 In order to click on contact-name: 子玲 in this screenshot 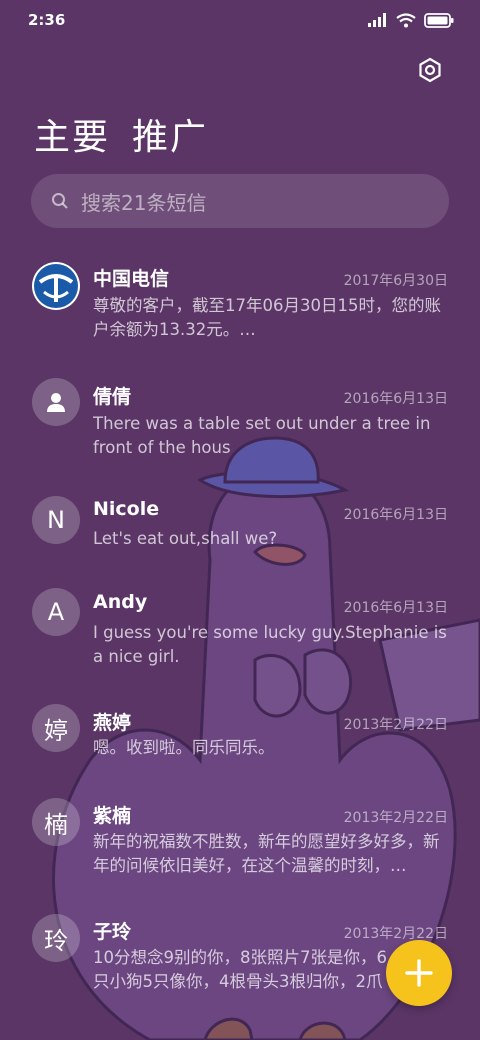, I will do `click(112, 932)`.